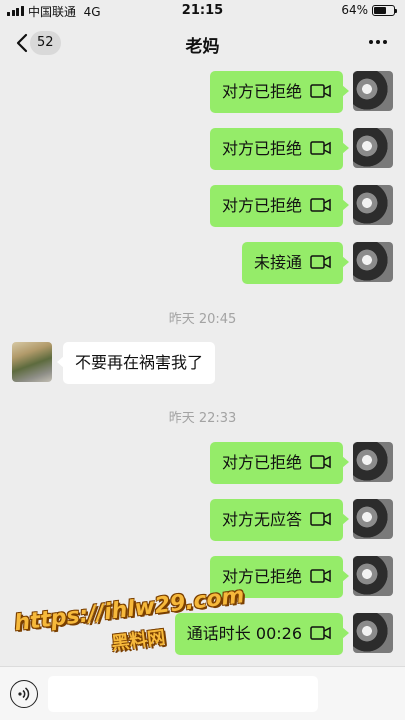 The image size is (405, 720). I want to click on battery-percent: 64%, so click(354, 10).